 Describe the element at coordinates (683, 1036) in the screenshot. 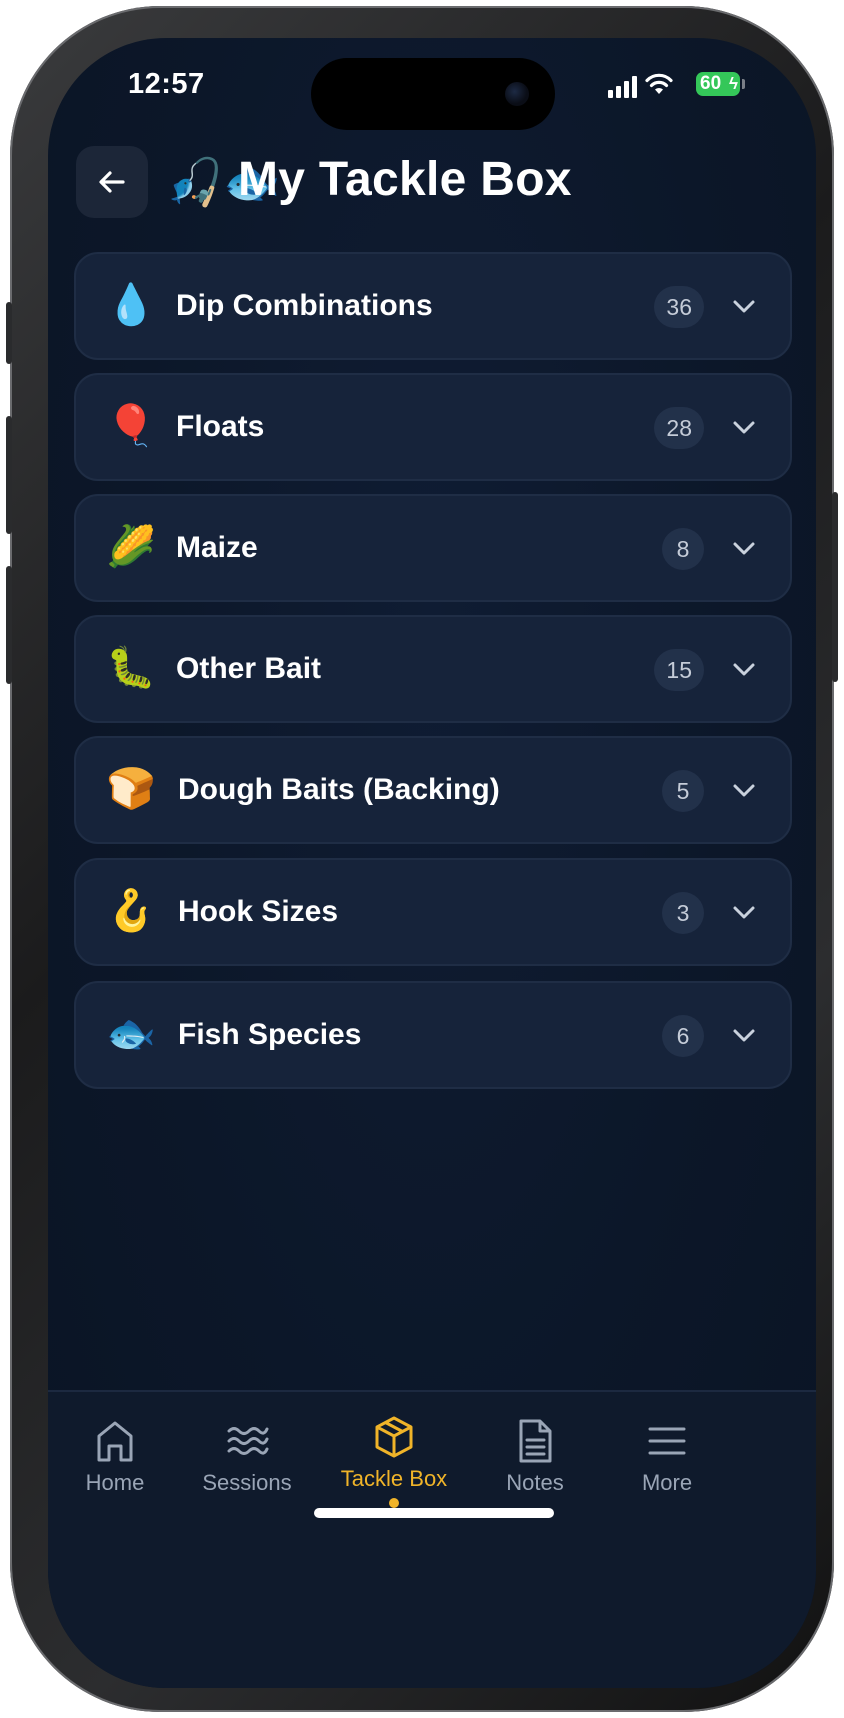

I see `count-badge: 6` at that location.